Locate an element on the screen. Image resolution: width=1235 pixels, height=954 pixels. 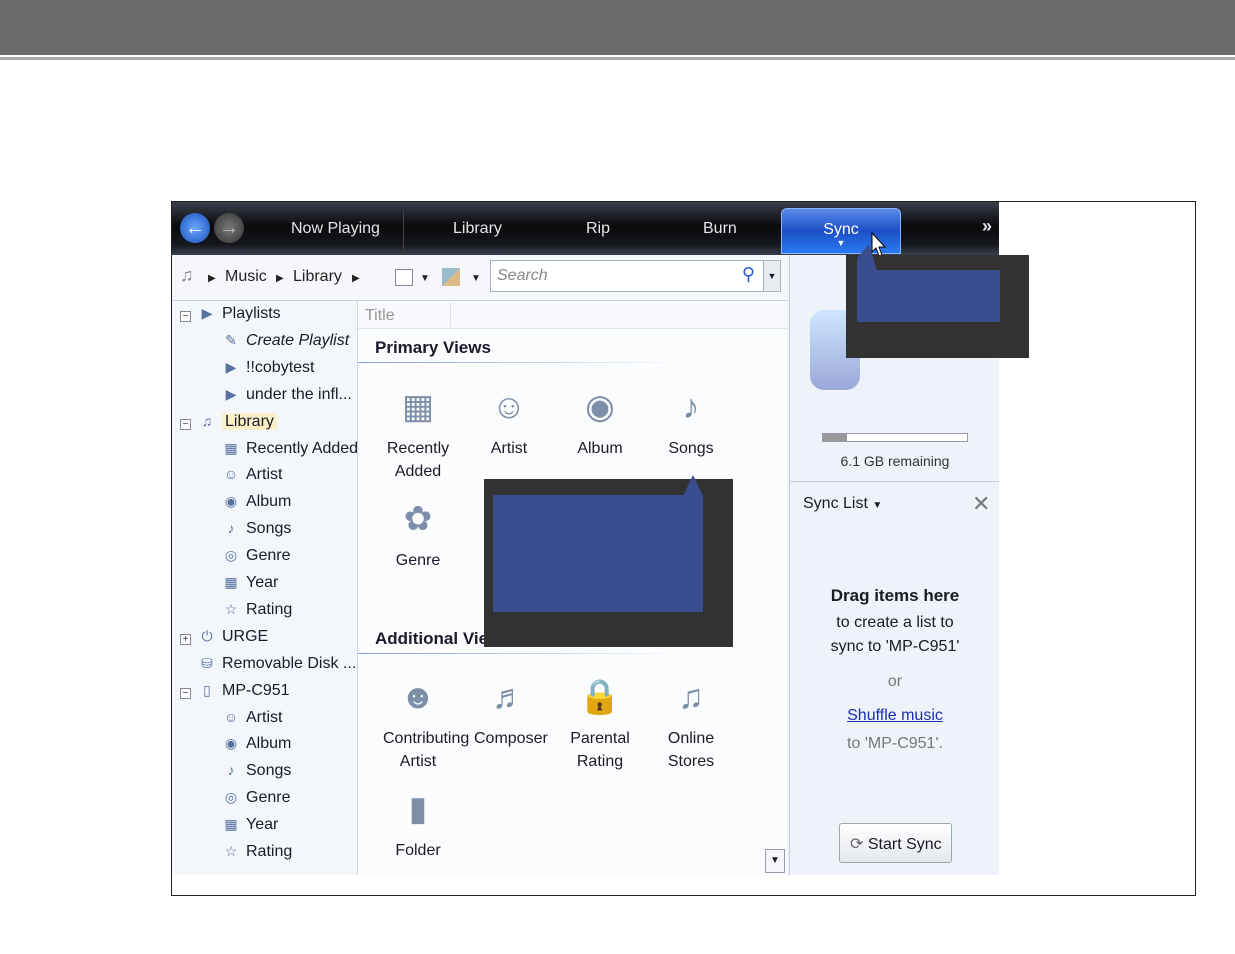
shuffle-music-link: Shuffle music is located at coordinates (894, 716).